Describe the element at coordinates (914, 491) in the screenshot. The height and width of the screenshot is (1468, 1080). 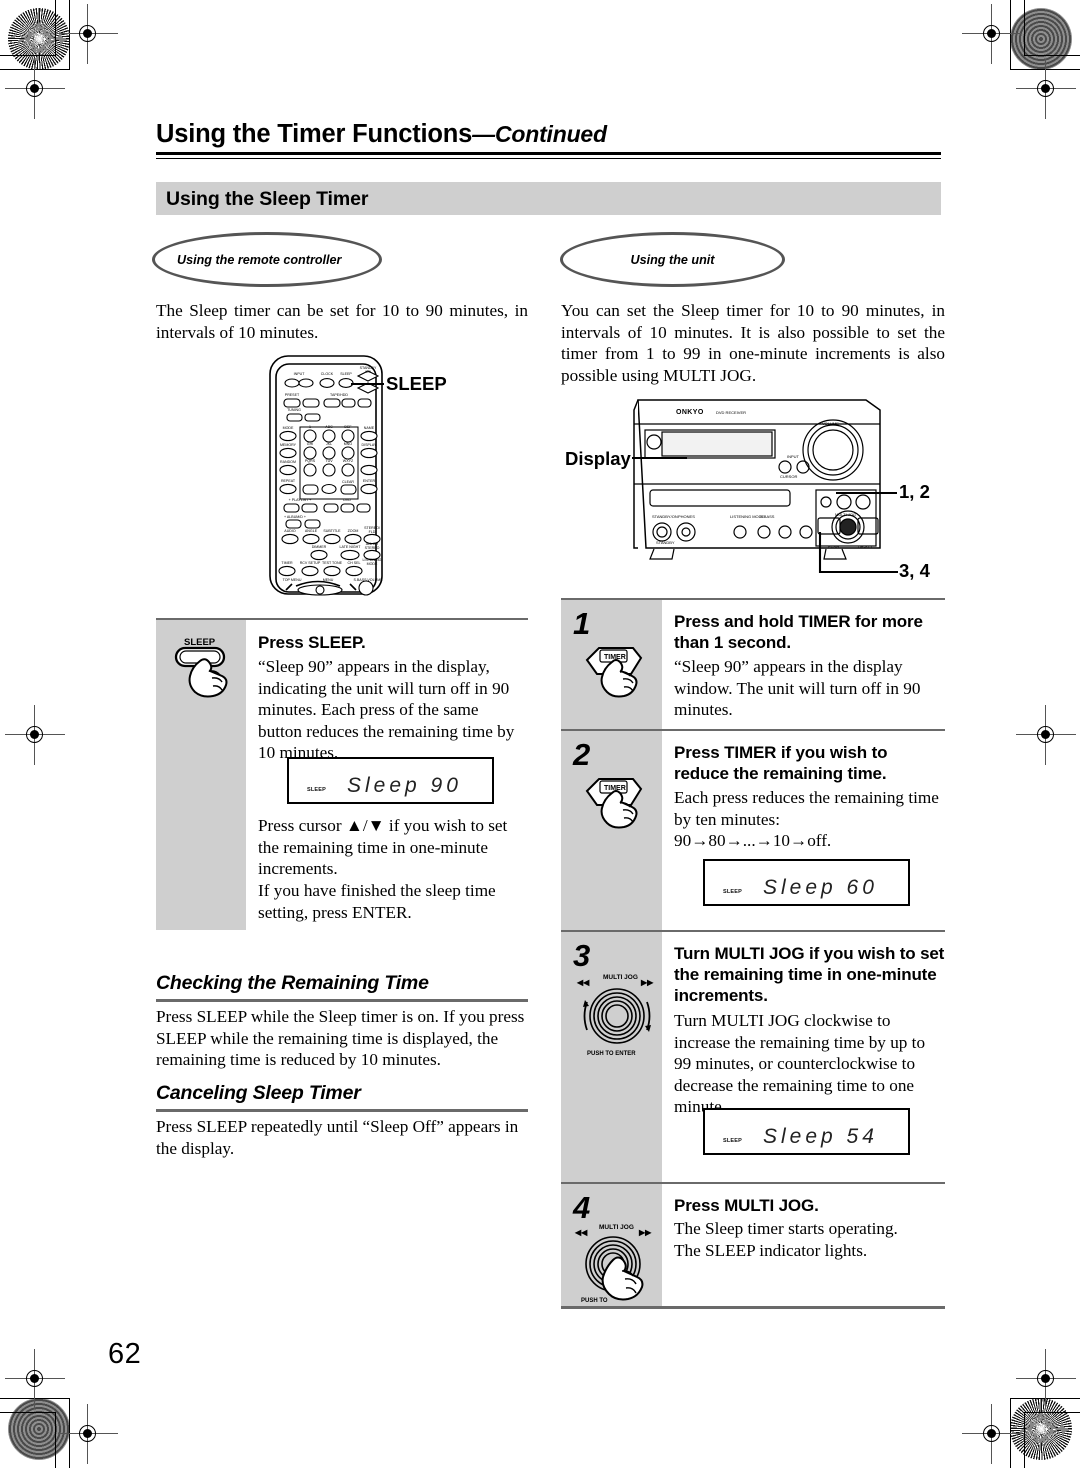
I see `steps-12-callout-label: 1, 2` at that location.